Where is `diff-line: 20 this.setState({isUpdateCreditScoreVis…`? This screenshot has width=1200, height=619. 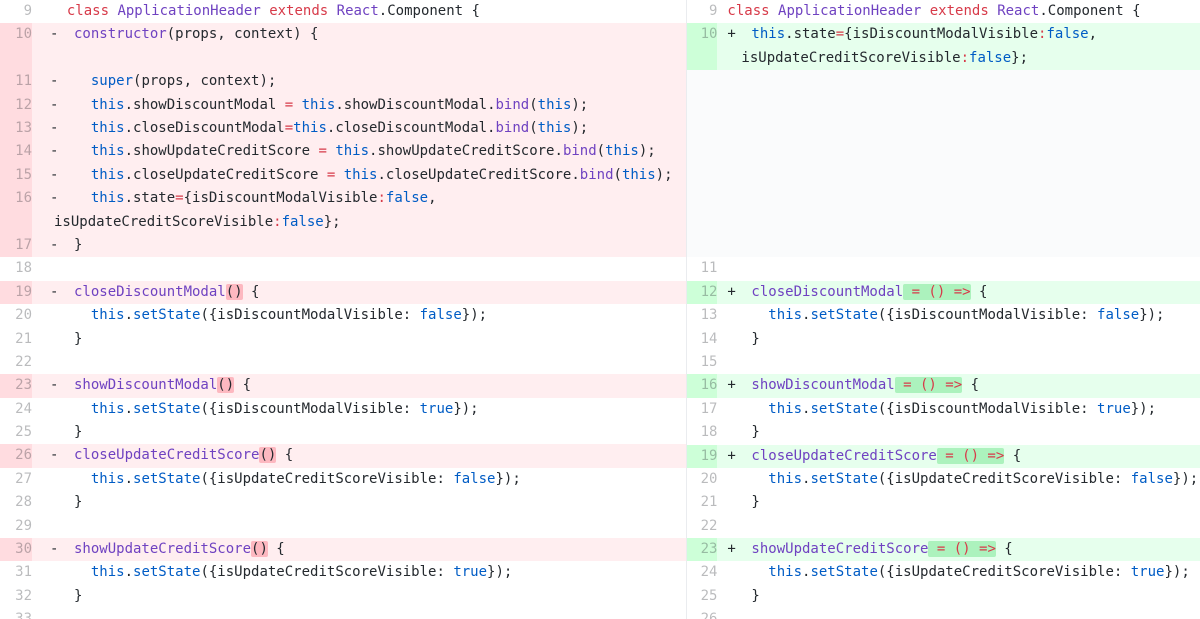
diff-line: 20 this.setState({isUpdateCreditScoreVis… is located at coordinates (943, 479).